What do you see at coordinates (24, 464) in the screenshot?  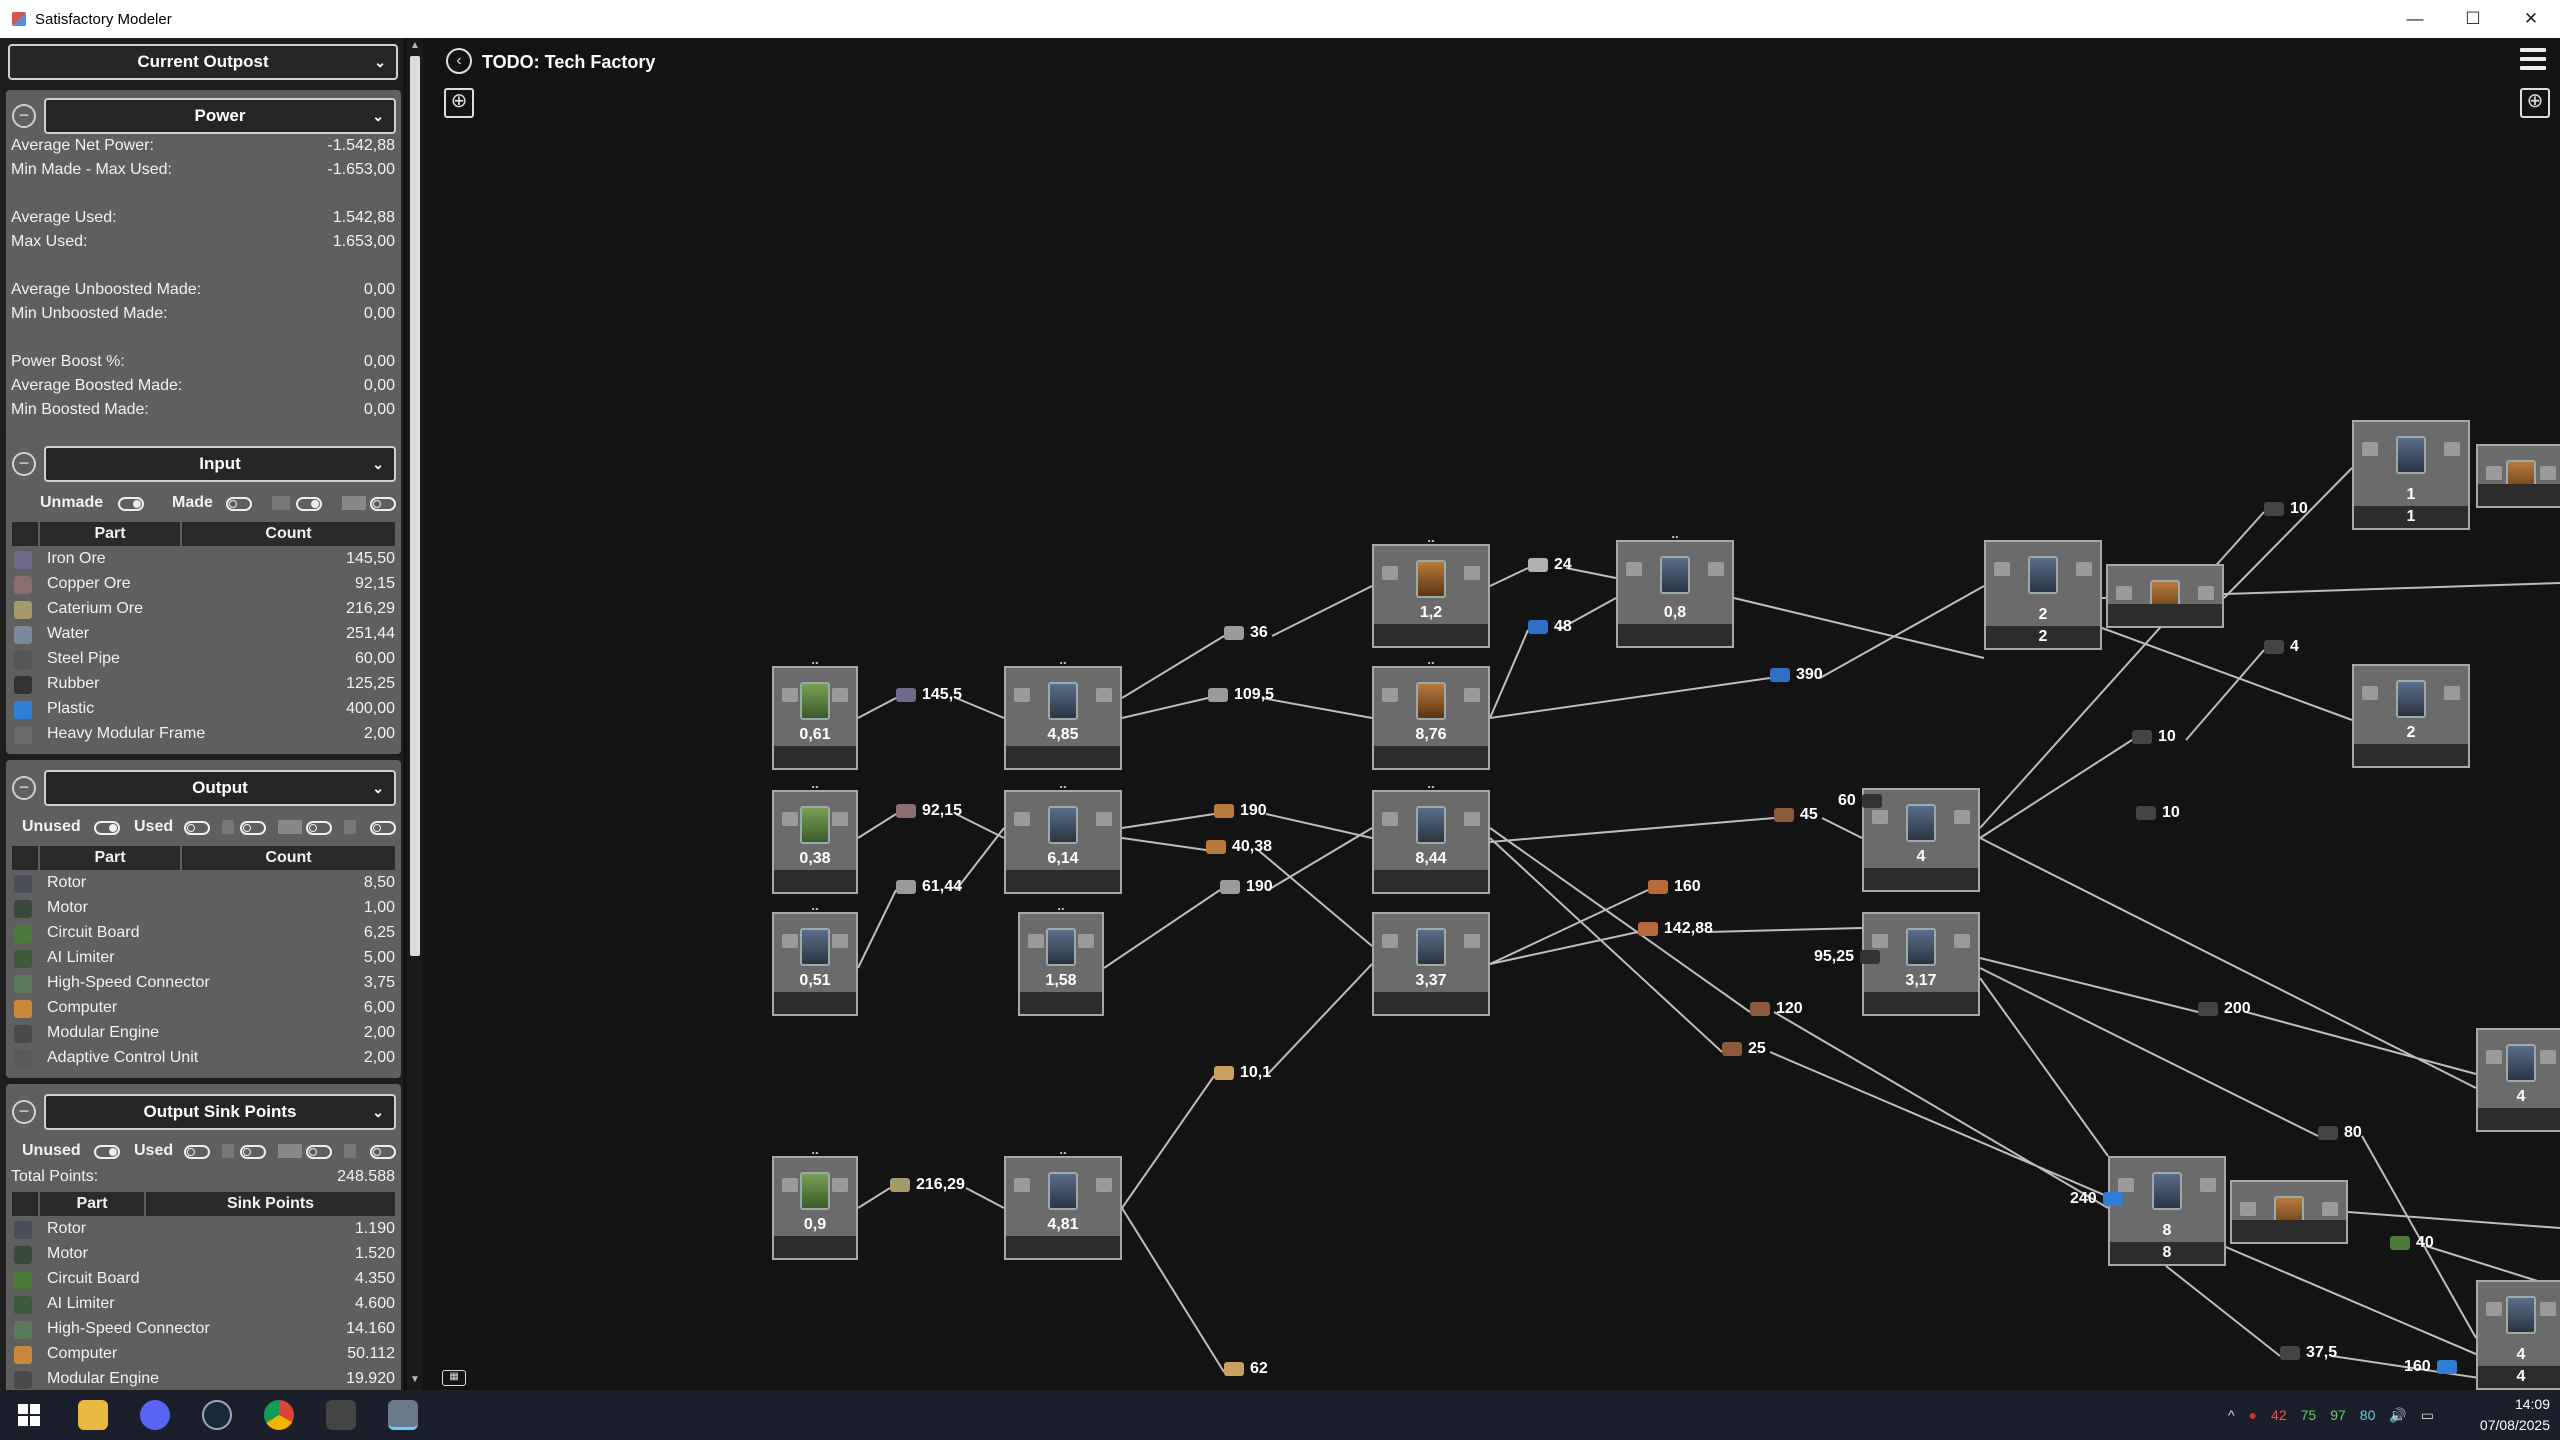 I see `collapse-input-button: −` at bounding box center [24, 464].